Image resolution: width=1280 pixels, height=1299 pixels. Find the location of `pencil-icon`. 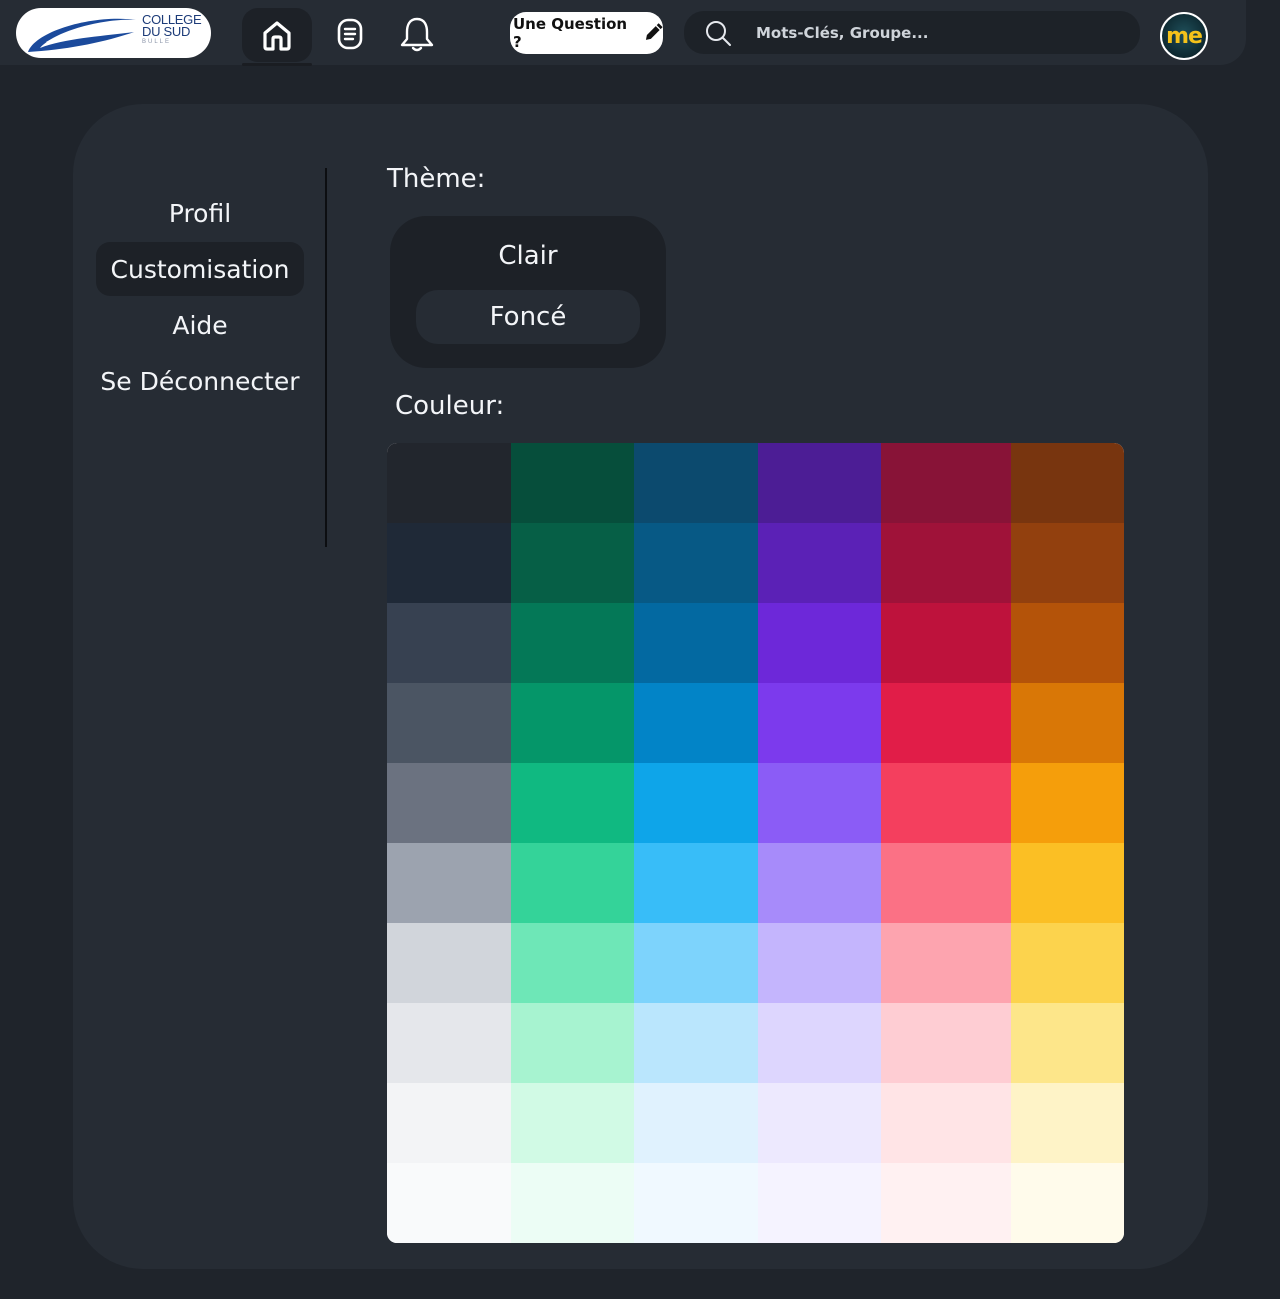

pencil-icon is located at coordinates (654, 31).